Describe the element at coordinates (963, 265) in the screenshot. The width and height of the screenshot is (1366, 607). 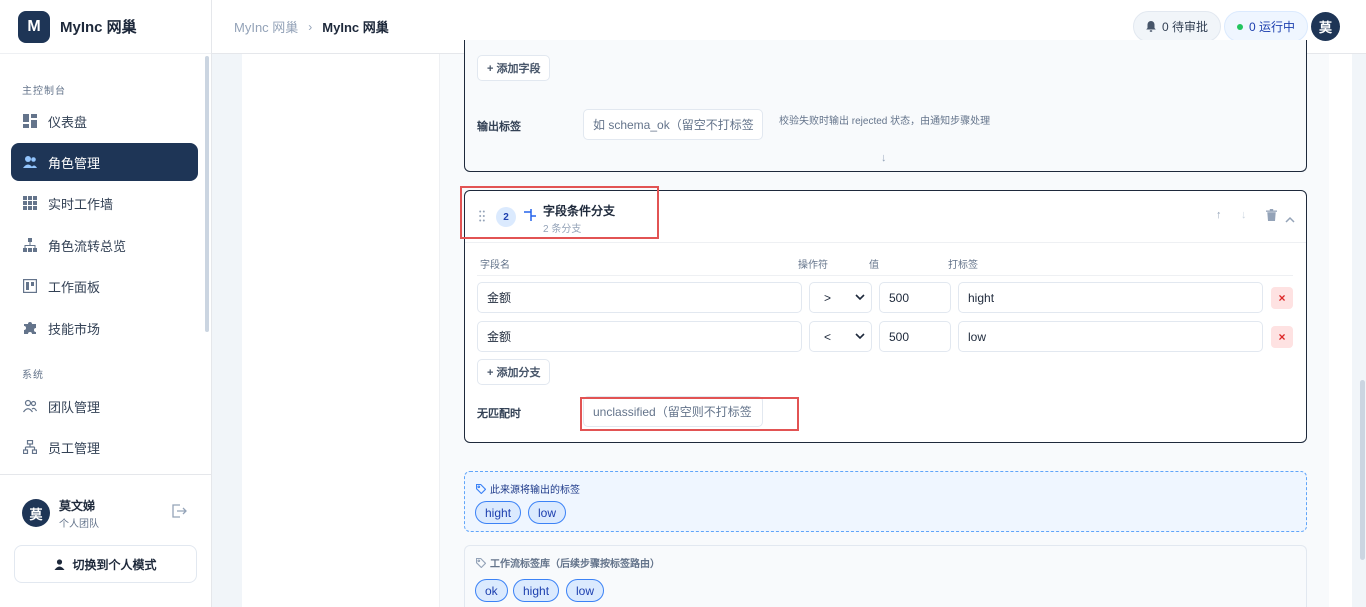
I see `column-header-tag: 打标签` at that location.